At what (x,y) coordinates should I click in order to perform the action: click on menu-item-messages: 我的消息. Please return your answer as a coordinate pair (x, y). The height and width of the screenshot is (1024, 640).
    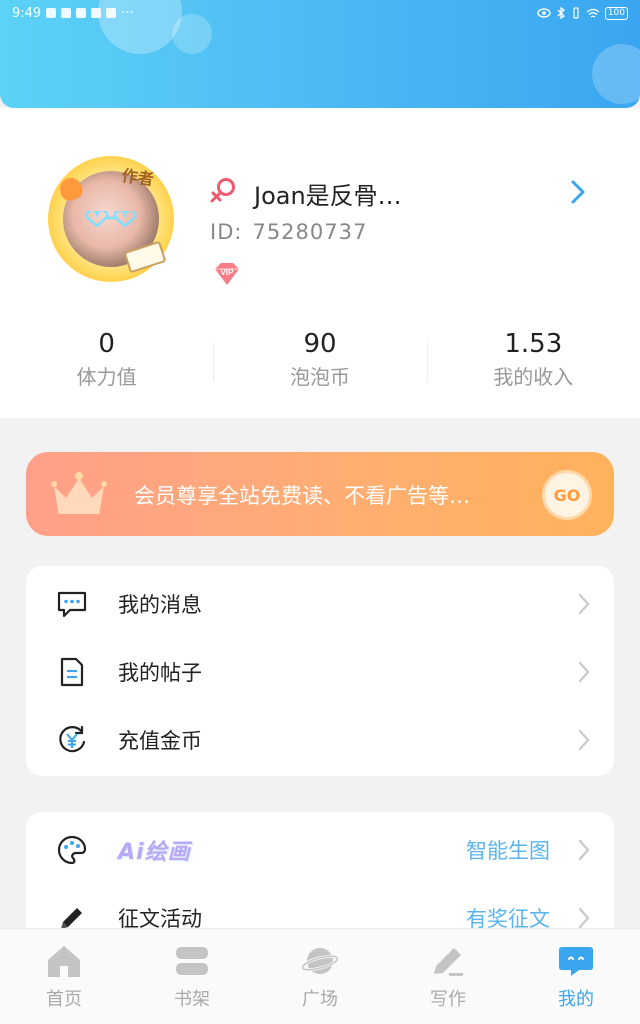
    Looking at the image, I should click on (320, 604).